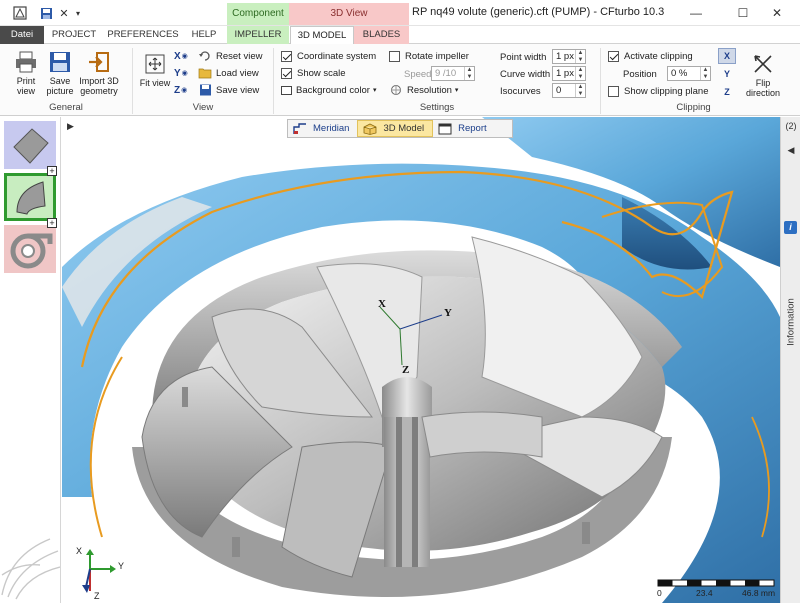 The image size is (800, 603). Describe the element at coordinates (60, 86) in the screenshot. I see `save-picture-label: Save picture` at that location.